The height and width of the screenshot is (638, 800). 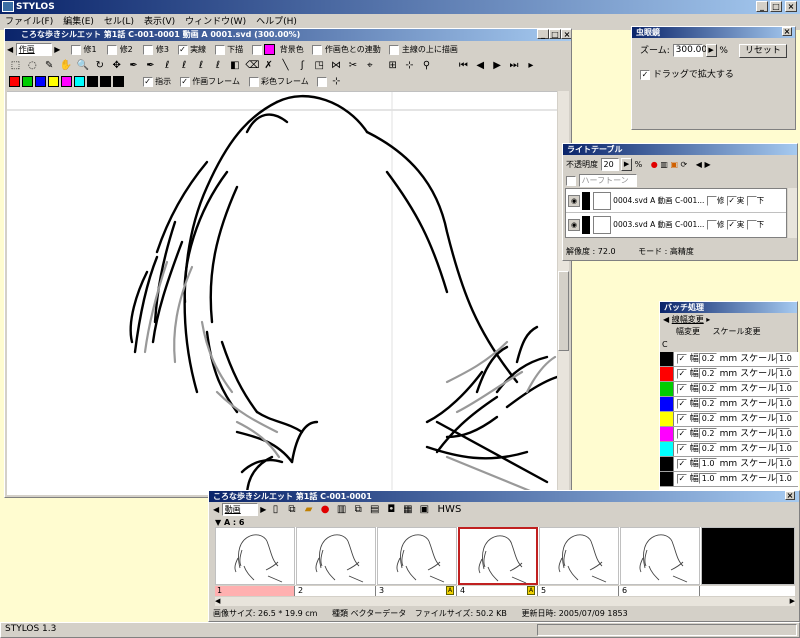 I want to click on doc-maximize-button: □, so click(x=555, y=34).